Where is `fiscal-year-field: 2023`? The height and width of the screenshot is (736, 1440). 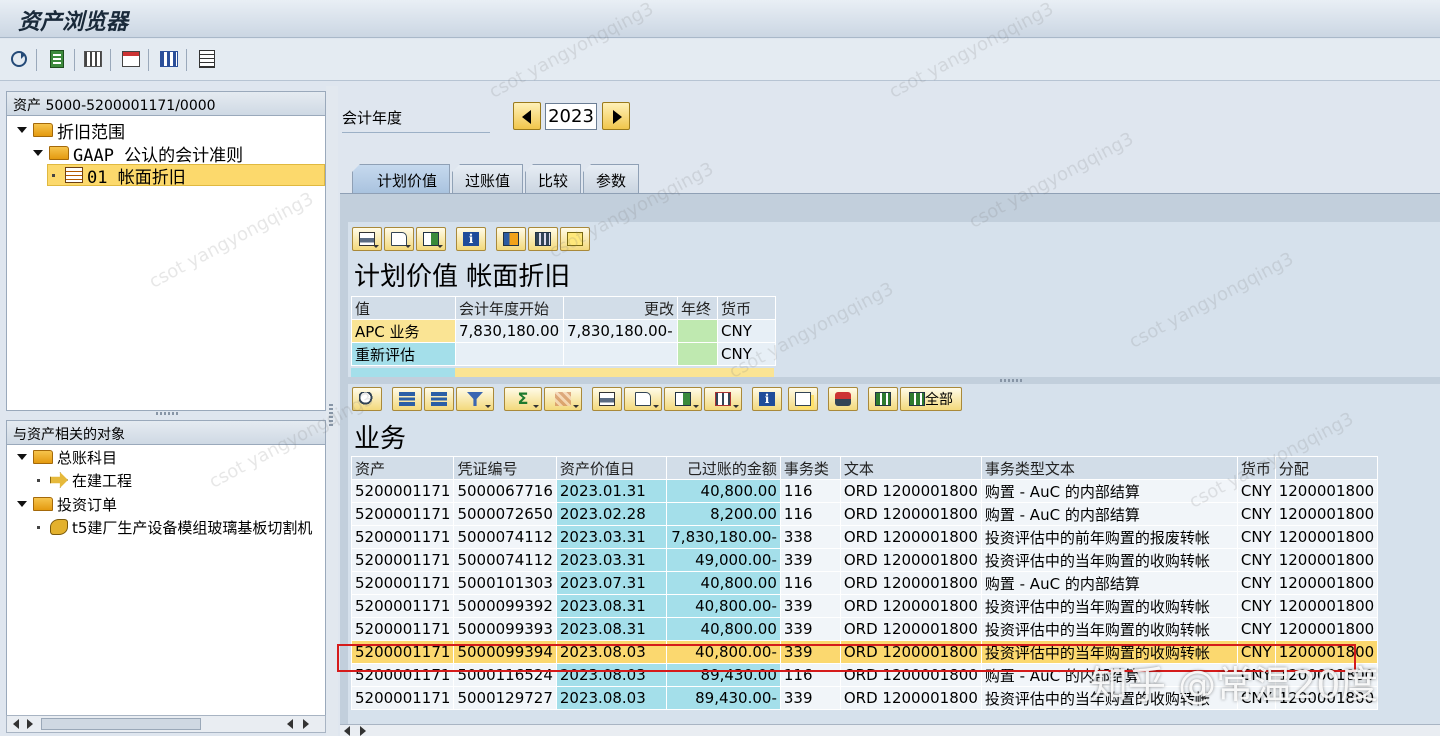
fiscal-year-field: 2023 is located at coordinates (571, 116).